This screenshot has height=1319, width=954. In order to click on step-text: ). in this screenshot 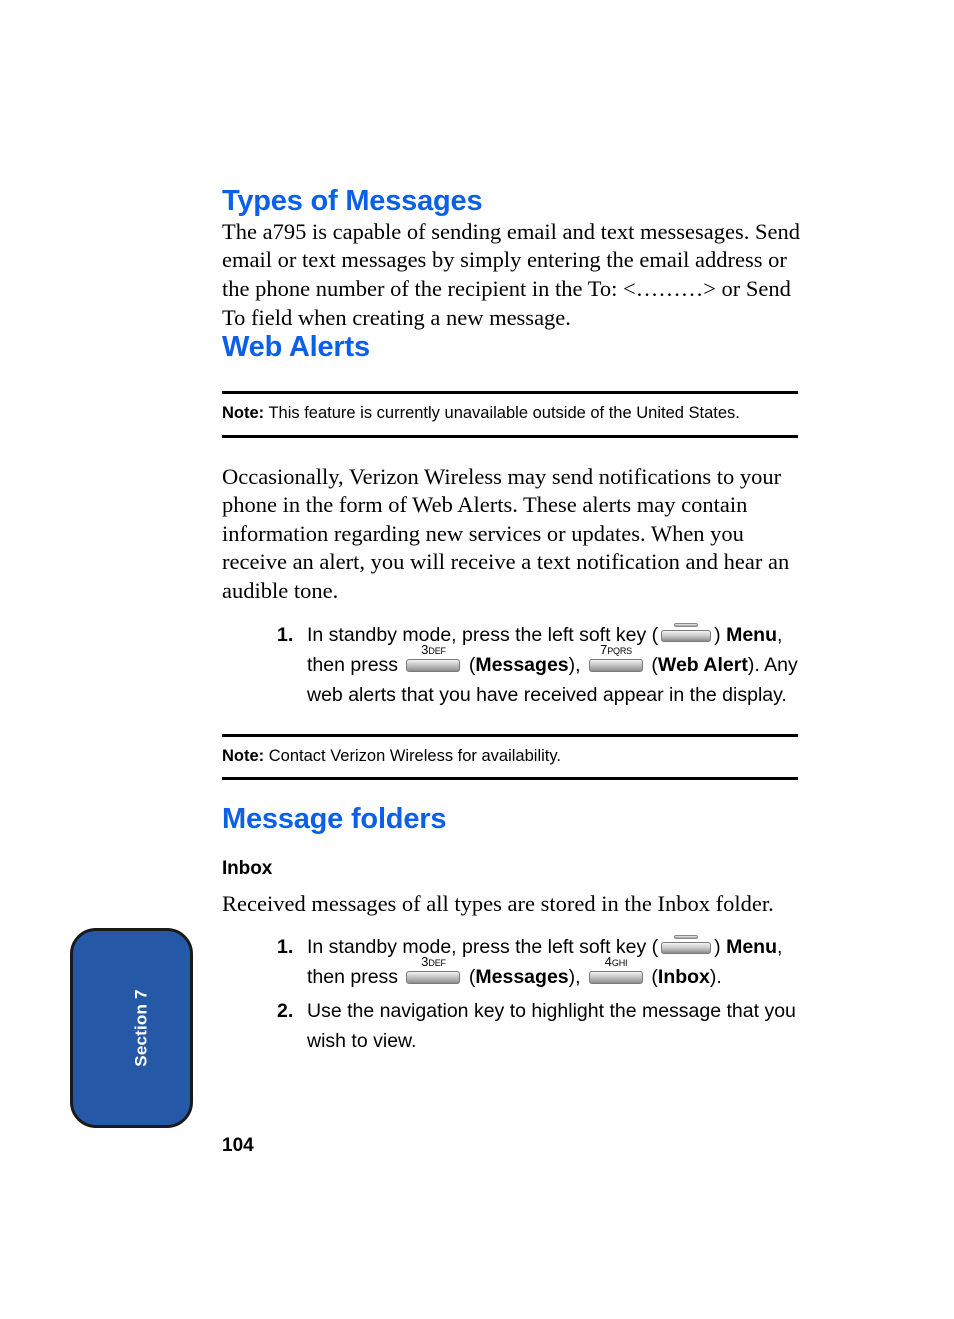, I will do `click(715, 977)`.